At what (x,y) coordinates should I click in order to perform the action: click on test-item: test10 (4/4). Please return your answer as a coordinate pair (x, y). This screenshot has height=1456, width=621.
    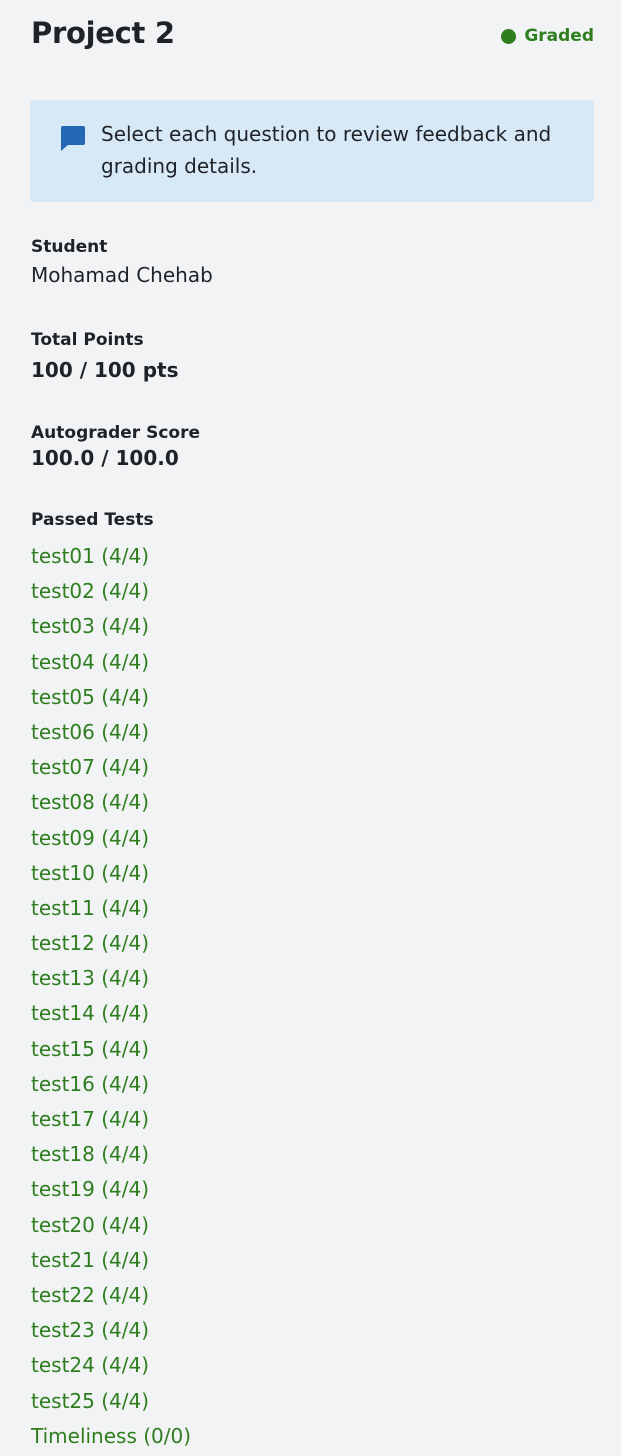
    Looking at the image, I should click on (90, 872).